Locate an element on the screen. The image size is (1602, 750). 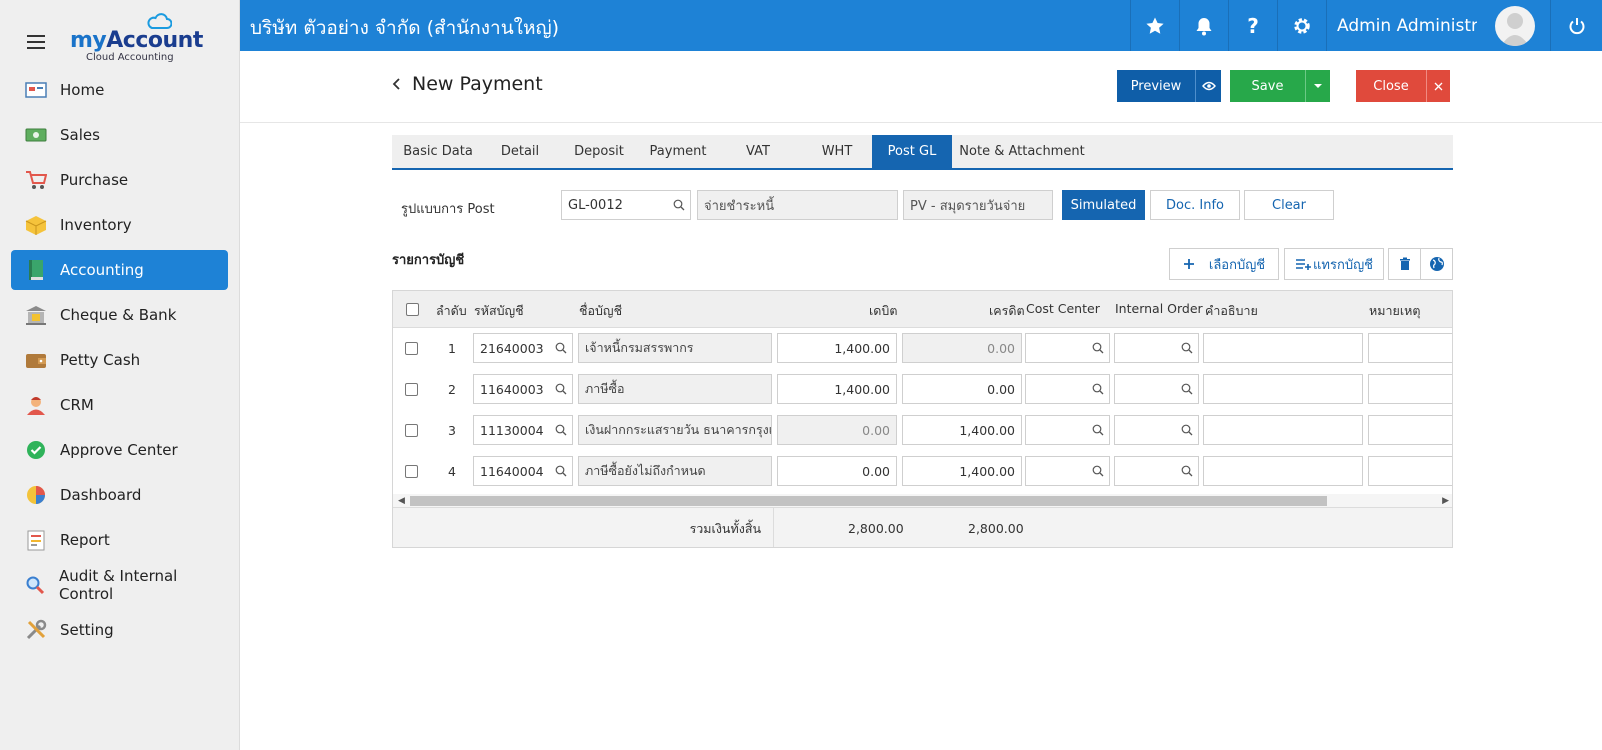
sidebar-item-approve-center: Approve Center is located at coordinates (119, 450).